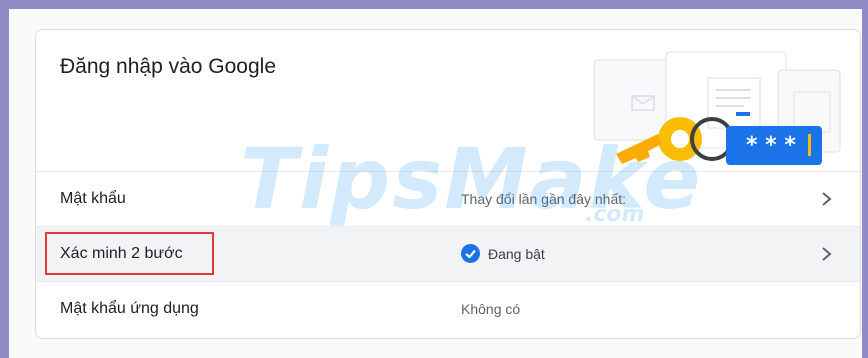 This screenshot has height=358, width=868. I want to click on key-and-password-illustration-icon: * * *, so click(717, 108).